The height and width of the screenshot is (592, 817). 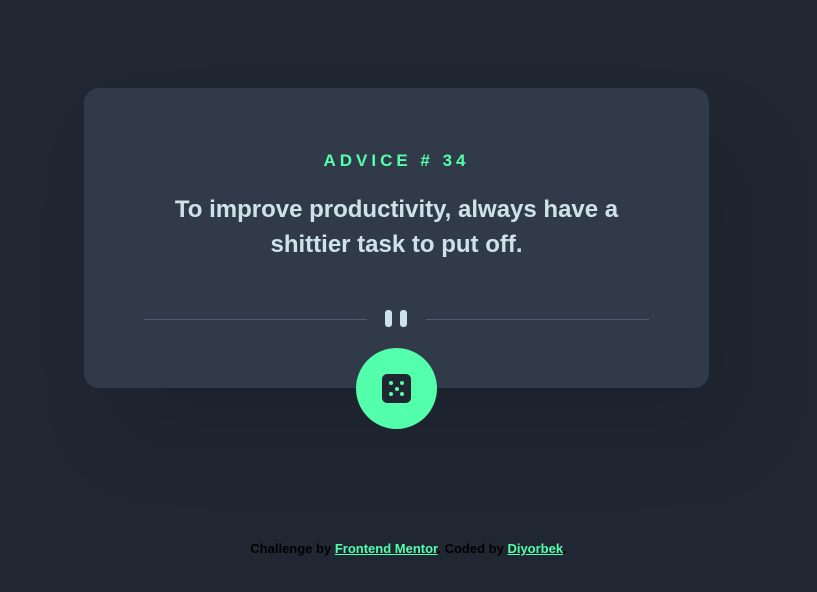 I want to click on footer-middle: . Coded by, so click(x=470, y=548).